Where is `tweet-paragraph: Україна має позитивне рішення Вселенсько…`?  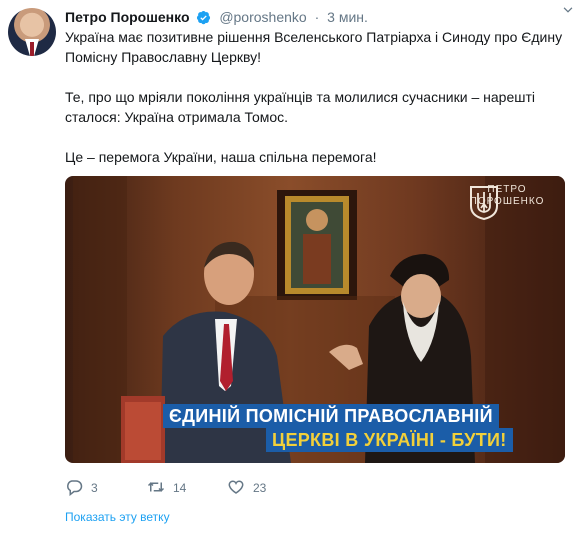
tweet-paragraph: Україна має позитивне рішення Вселенсько… is located at coordinates (314, 47).